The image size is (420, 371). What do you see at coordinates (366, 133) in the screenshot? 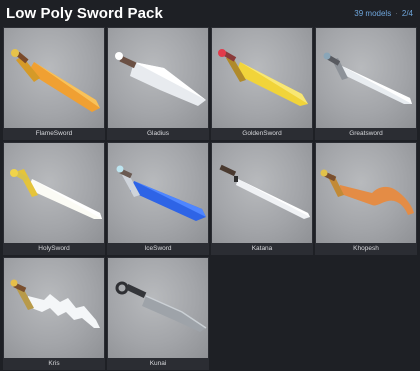
I see `model-label: Greatsword` at bounding box center [366, 133].